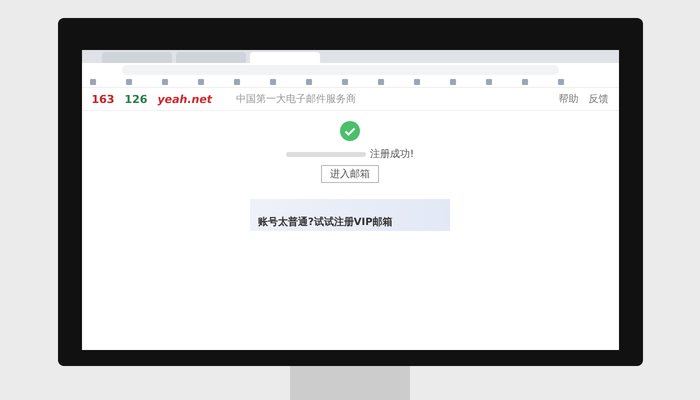 Image resolution: width=700 pixels, height=400 pixels. I want to click on banner-text: 账号太普通?试试注册VIP邮箱, so click(325, 222).